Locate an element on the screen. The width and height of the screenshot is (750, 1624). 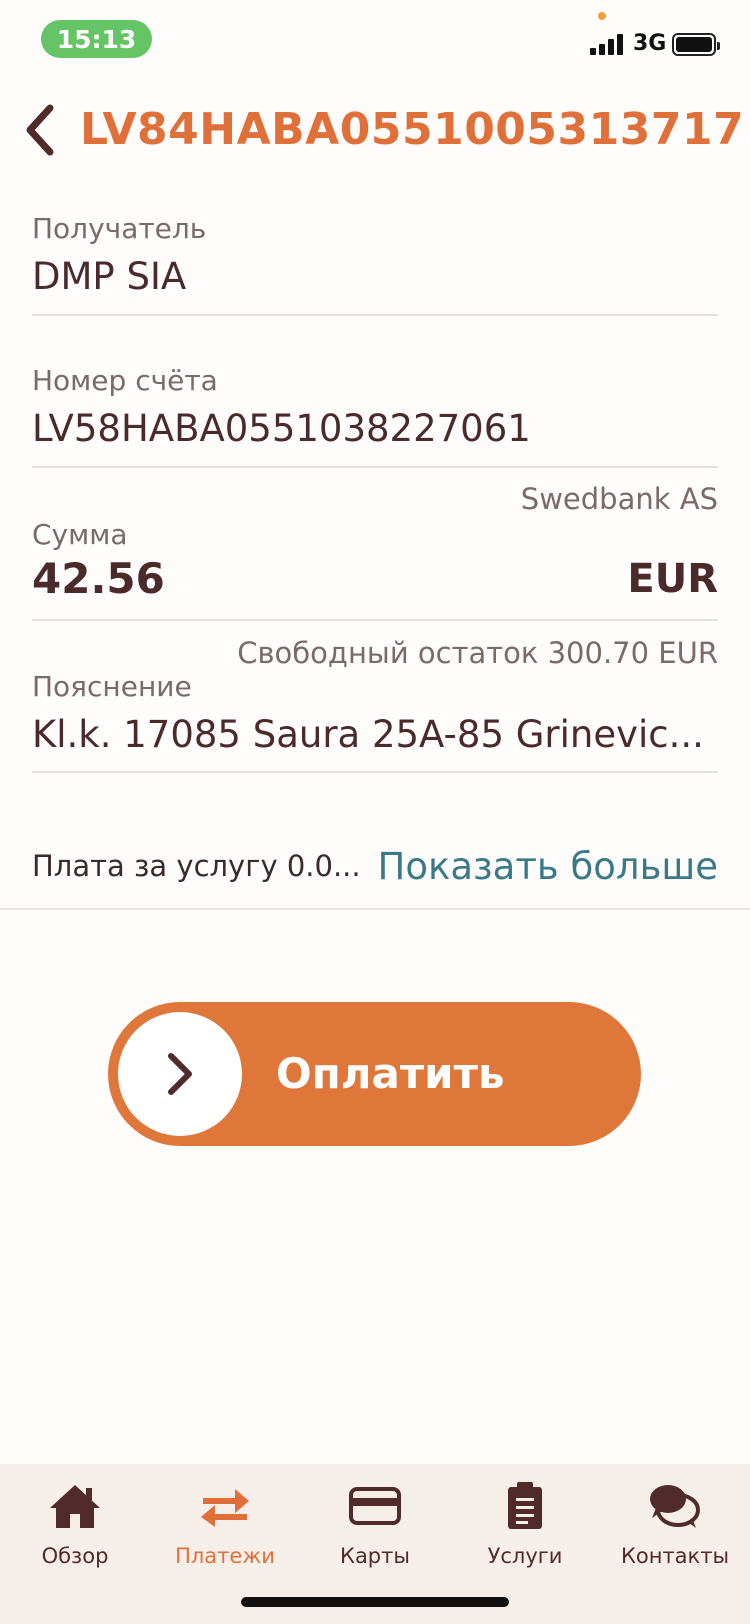
status-bar: 15:13 3G is located at coordinates (375, 40).